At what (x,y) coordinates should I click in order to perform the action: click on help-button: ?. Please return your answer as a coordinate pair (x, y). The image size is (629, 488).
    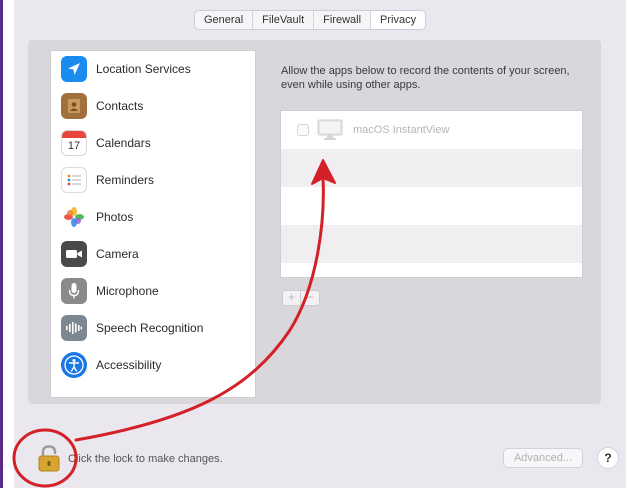
    Looking at the image, I should click on (608, 458).